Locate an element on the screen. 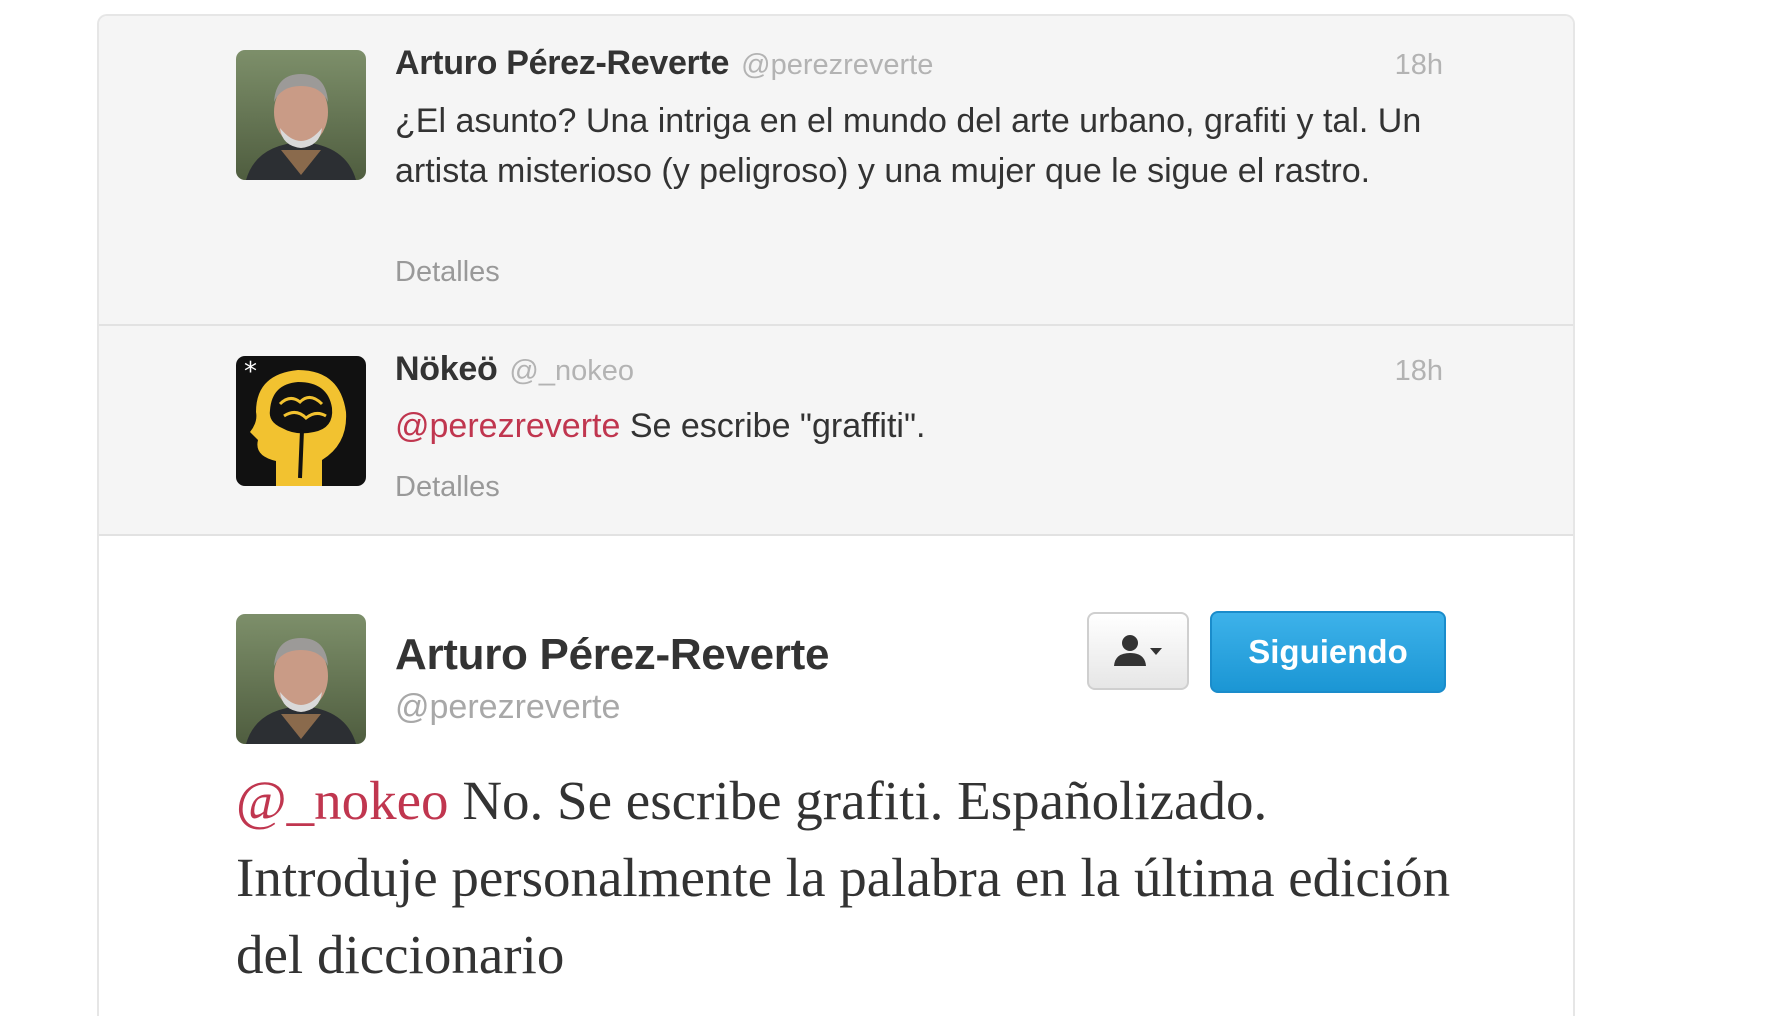 This screenshot has height=1016, width=1778. person-dropdown-icon is located at coordinates (1138, 650).